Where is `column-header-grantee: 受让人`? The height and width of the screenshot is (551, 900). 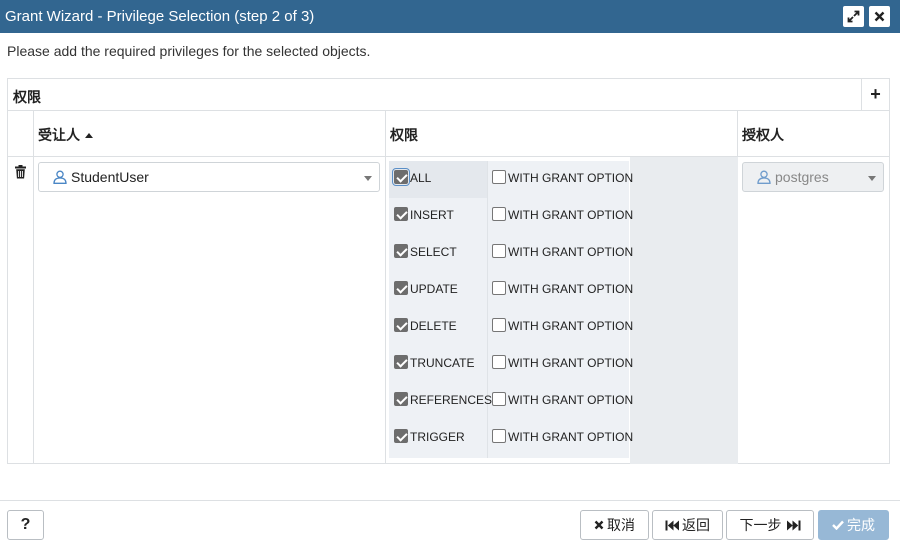 column-header-grantee: 受让人 is located at coordinates (210, 134).